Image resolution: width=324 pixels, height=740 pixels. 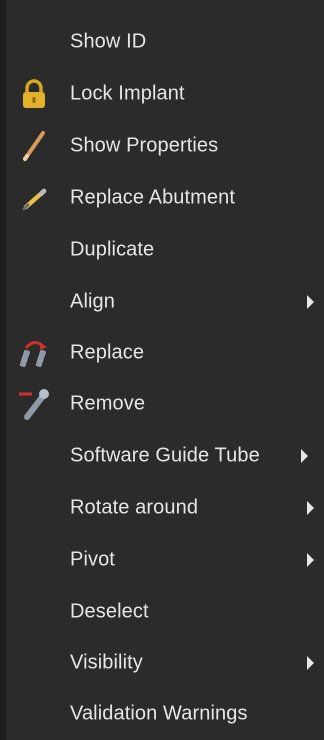 What do you see at coordinates (108, 41) in the screenshot?
I see `menu-item-label: Show ID` at bounding box center [108, 41].